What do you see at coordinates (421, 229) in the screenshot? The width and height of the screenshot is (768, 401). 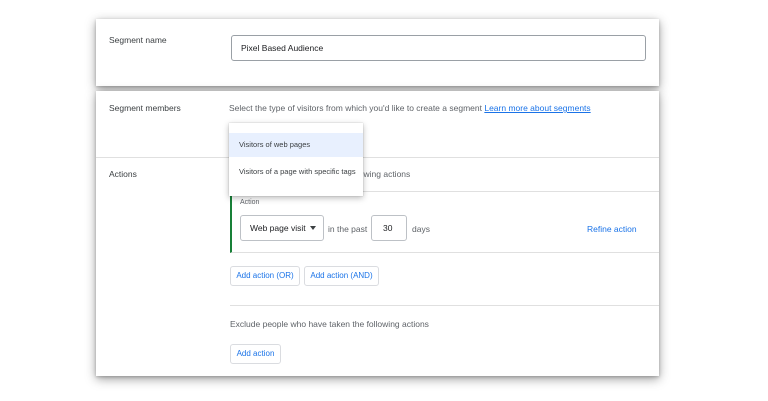 I see `days-label: days` at bounding box center [421, 229].